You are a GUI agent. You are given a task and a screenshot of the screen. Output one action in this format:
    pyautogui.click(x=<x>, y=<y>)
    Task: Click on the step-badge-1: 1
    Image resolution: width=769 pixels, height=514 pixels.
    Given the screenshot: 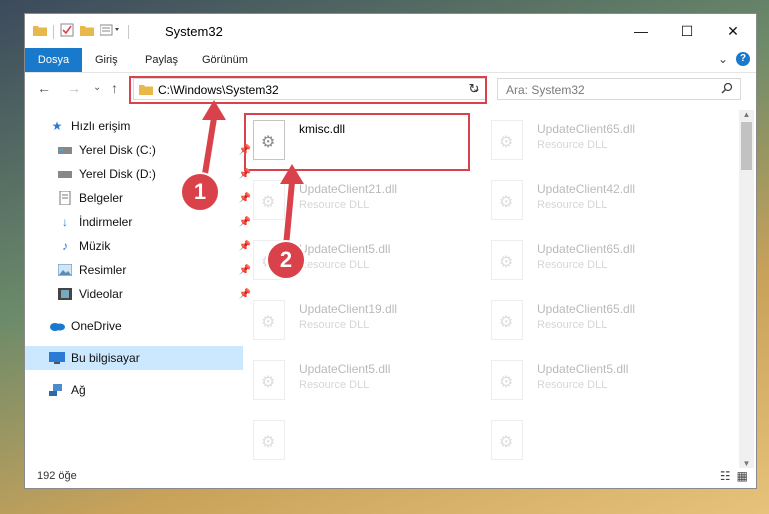 What is the action you would take?
    pyautogui.click(x=200, y=192)
    